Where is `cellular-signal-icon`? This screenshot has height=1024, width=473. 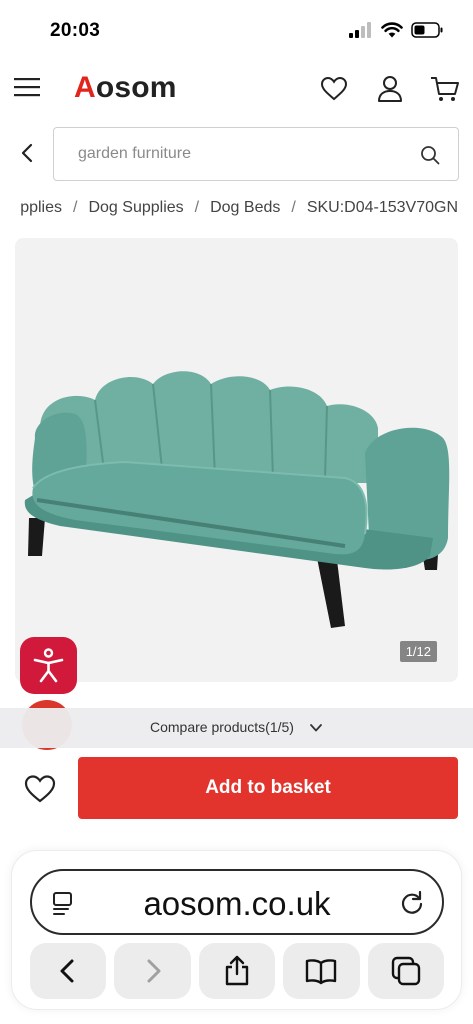
cellular-signal-icon is located at coordinates (360, 30).